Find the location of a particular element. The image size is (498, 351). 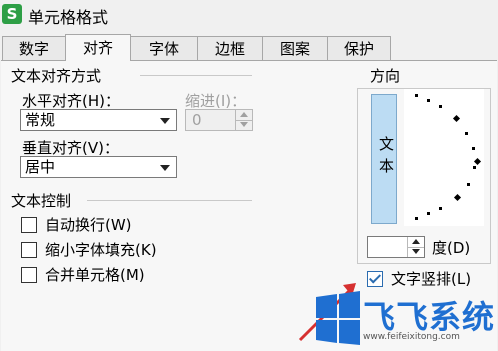

tab-font: 字体 is located at coordinates (164, 48).